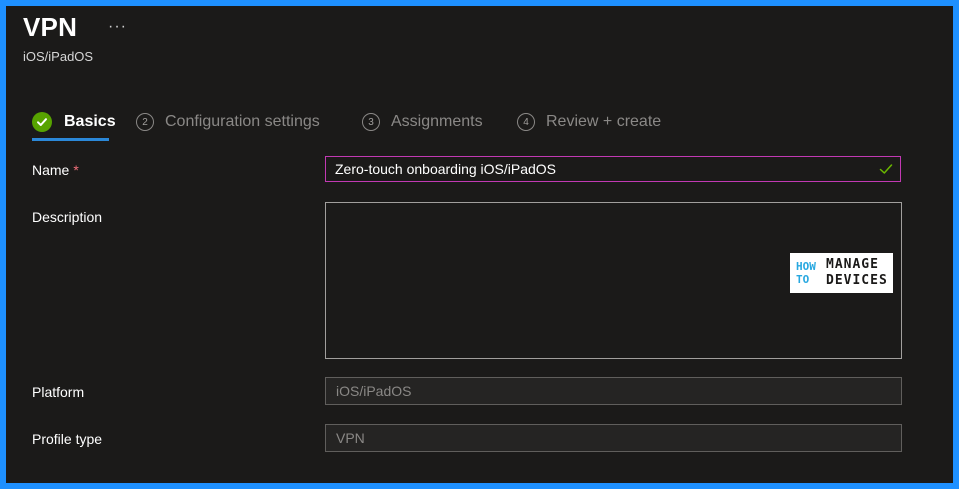  I want to click on required-marker: *, so click(76, 170).